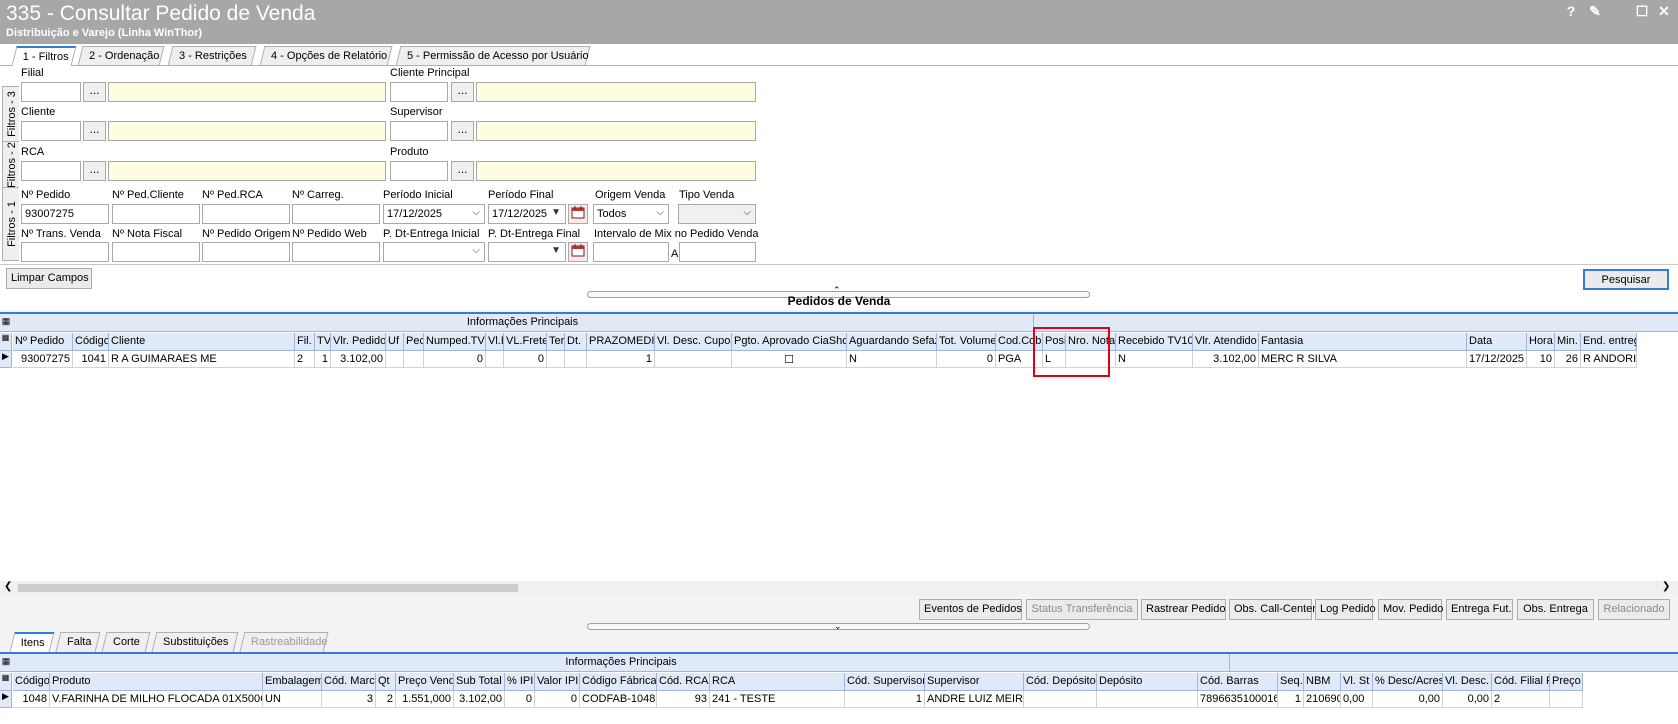 This screenshot has width=1678, height=724. What do you see at coordinates (616, 171) in the screenshot?
I see `produto-name-field` at bounding box center [616, 171].